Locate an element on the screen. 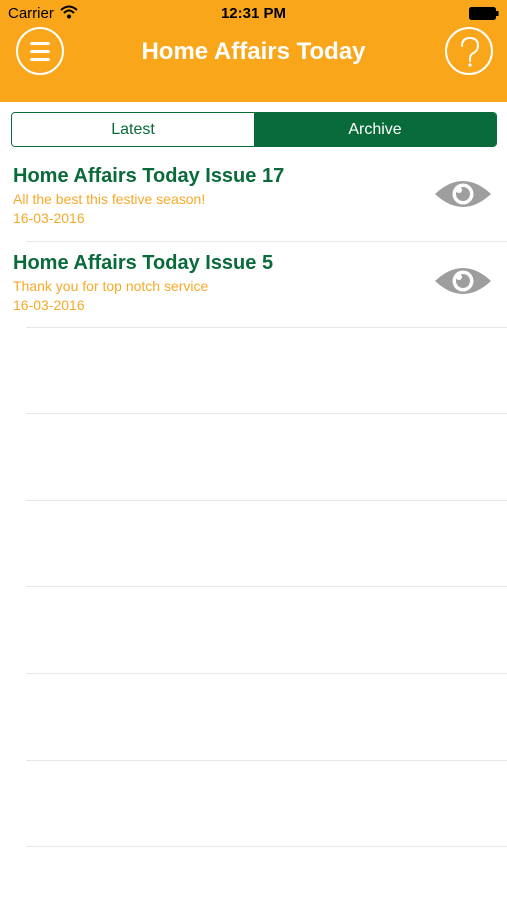 This screenshot has height=900, width=507. issue-title: Home Affairs Today Issue 17 is located at coordinates (149, 176).